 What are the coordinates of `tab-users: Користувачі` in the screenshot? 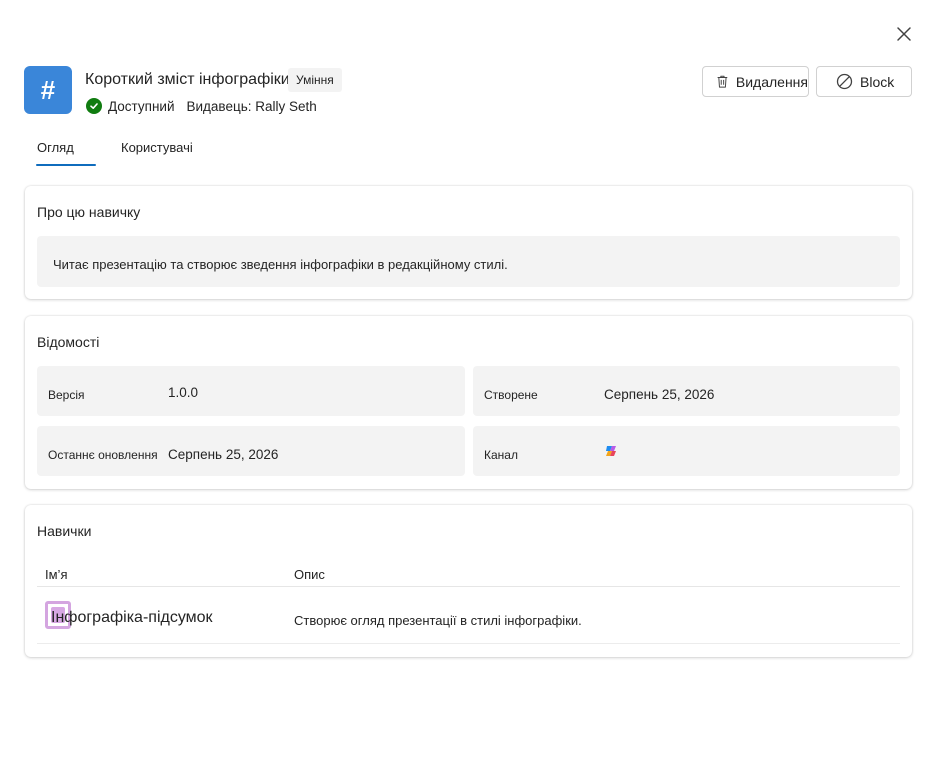 It's located at (157, 147).